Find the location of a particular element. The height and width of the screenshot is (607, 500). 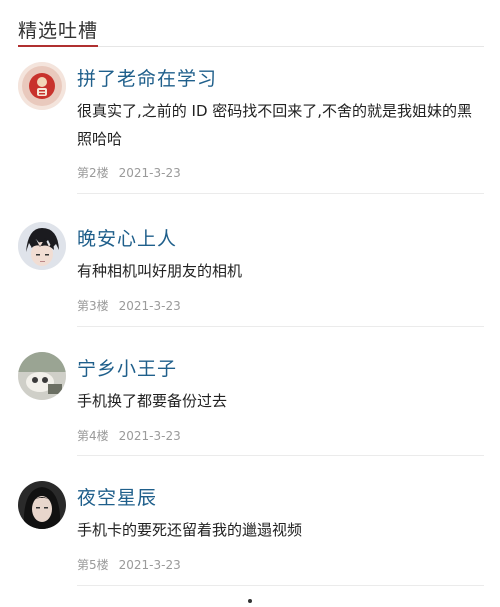

comment-text: 手机换了都要备份过去 is located at coordinates (152, 401).